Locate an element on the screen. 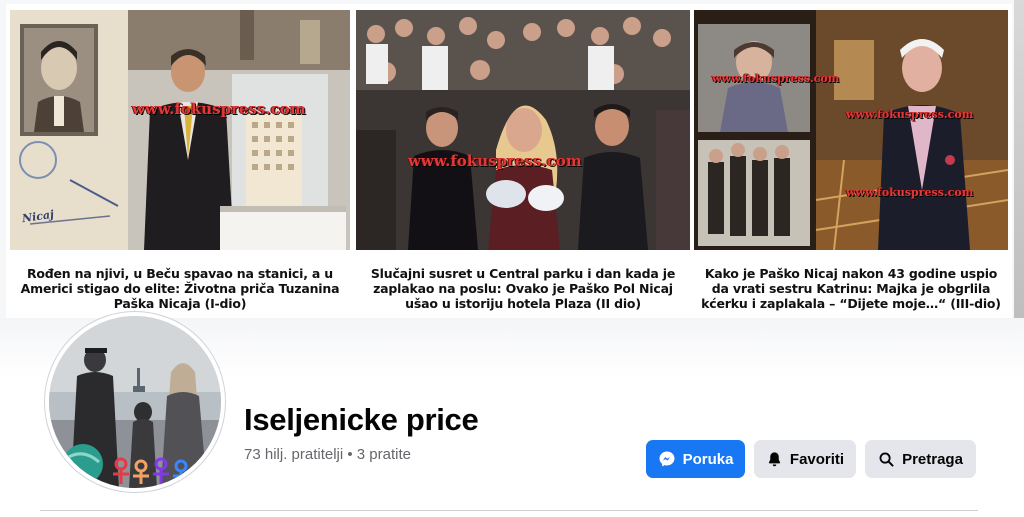  messenger-icon is located at coordinates (667, 459).